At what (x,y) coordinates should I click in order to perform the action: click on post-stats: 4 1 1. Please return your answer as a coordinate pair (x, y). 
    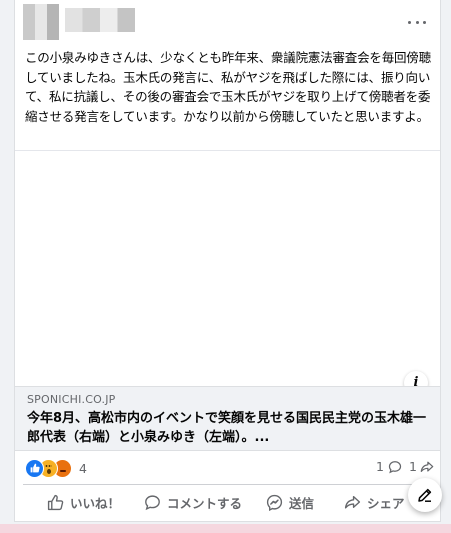
    Looking at the image, I should click on (227, 468).